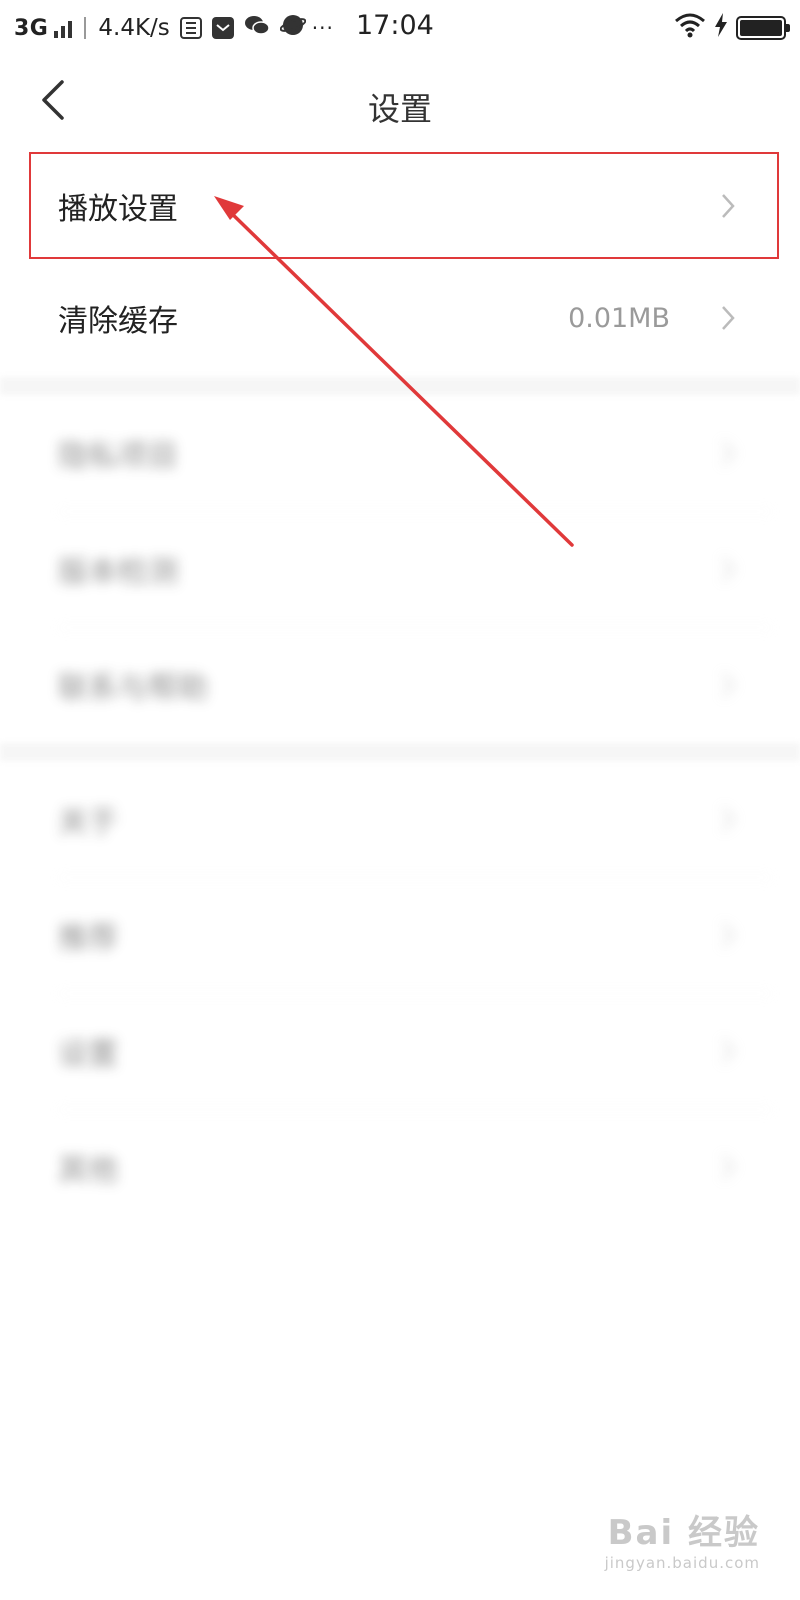 This screenshot has height=1600, width=800. Describe the element at coordinates (85, 28) in the screenshot. I see `status-divider` at that location.